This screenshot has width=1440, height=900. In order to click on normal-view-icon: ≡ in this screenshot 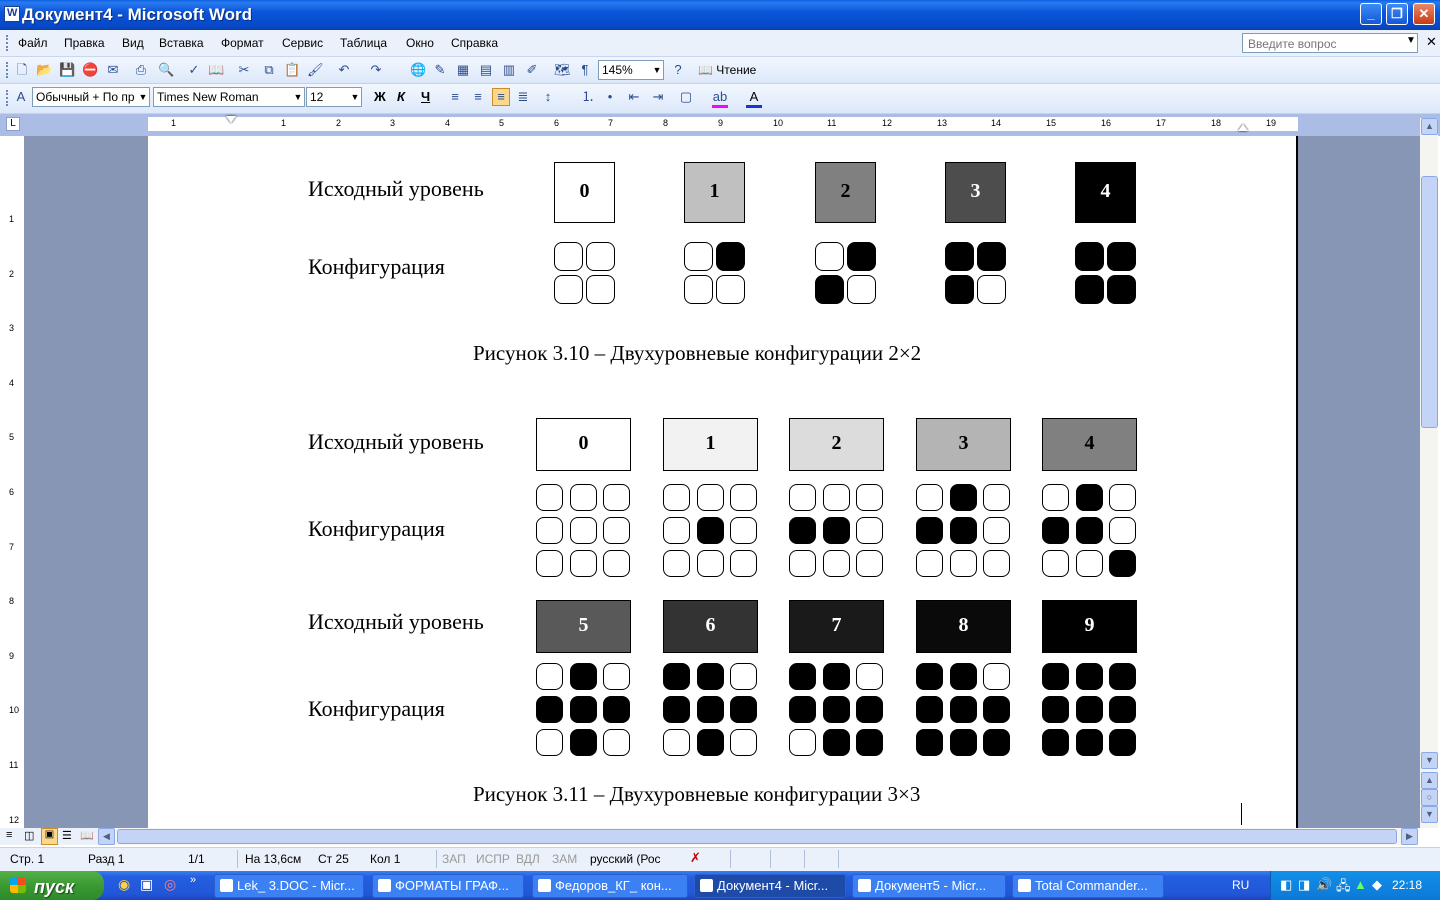, I will do `click(9, 835)`.